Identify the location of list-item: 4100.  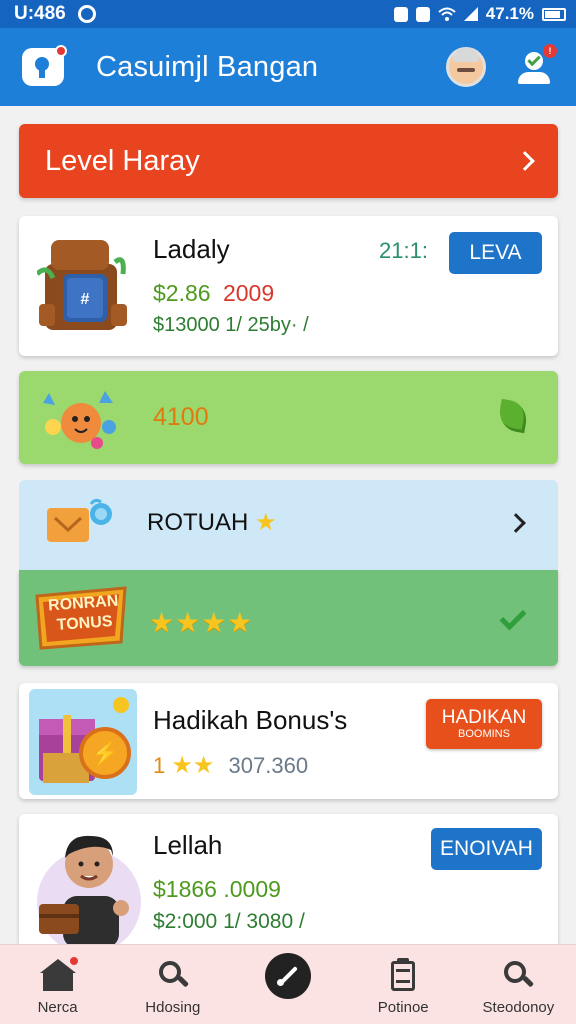
(288, 417).